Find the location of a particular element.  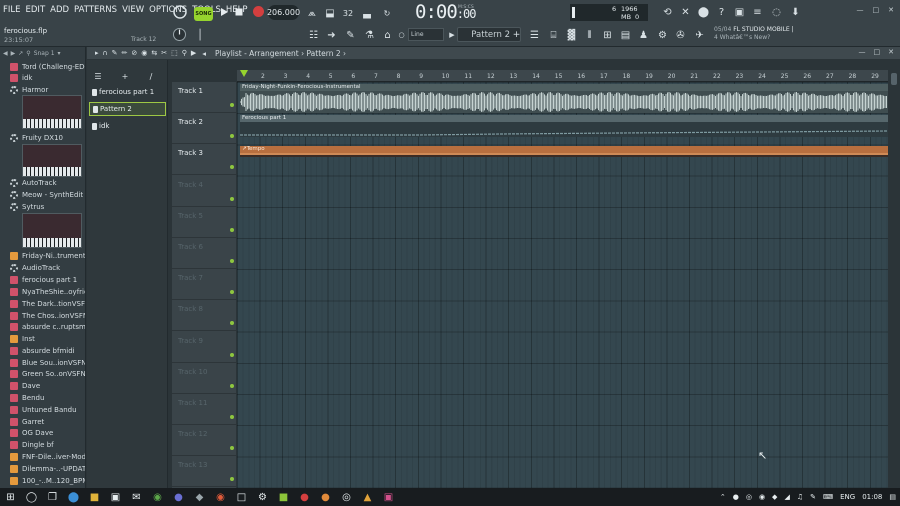

zoom-tool-icon: ⚲ is located at coordinates (184, 53).